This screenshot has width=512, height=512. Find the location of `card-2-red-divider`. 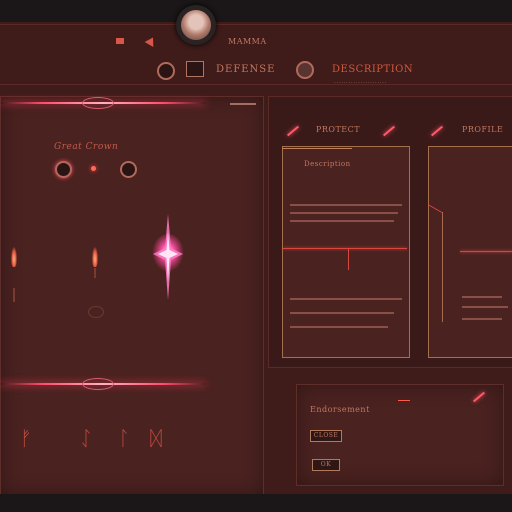

card-2-red-divider is located at coordinates (486, 251).